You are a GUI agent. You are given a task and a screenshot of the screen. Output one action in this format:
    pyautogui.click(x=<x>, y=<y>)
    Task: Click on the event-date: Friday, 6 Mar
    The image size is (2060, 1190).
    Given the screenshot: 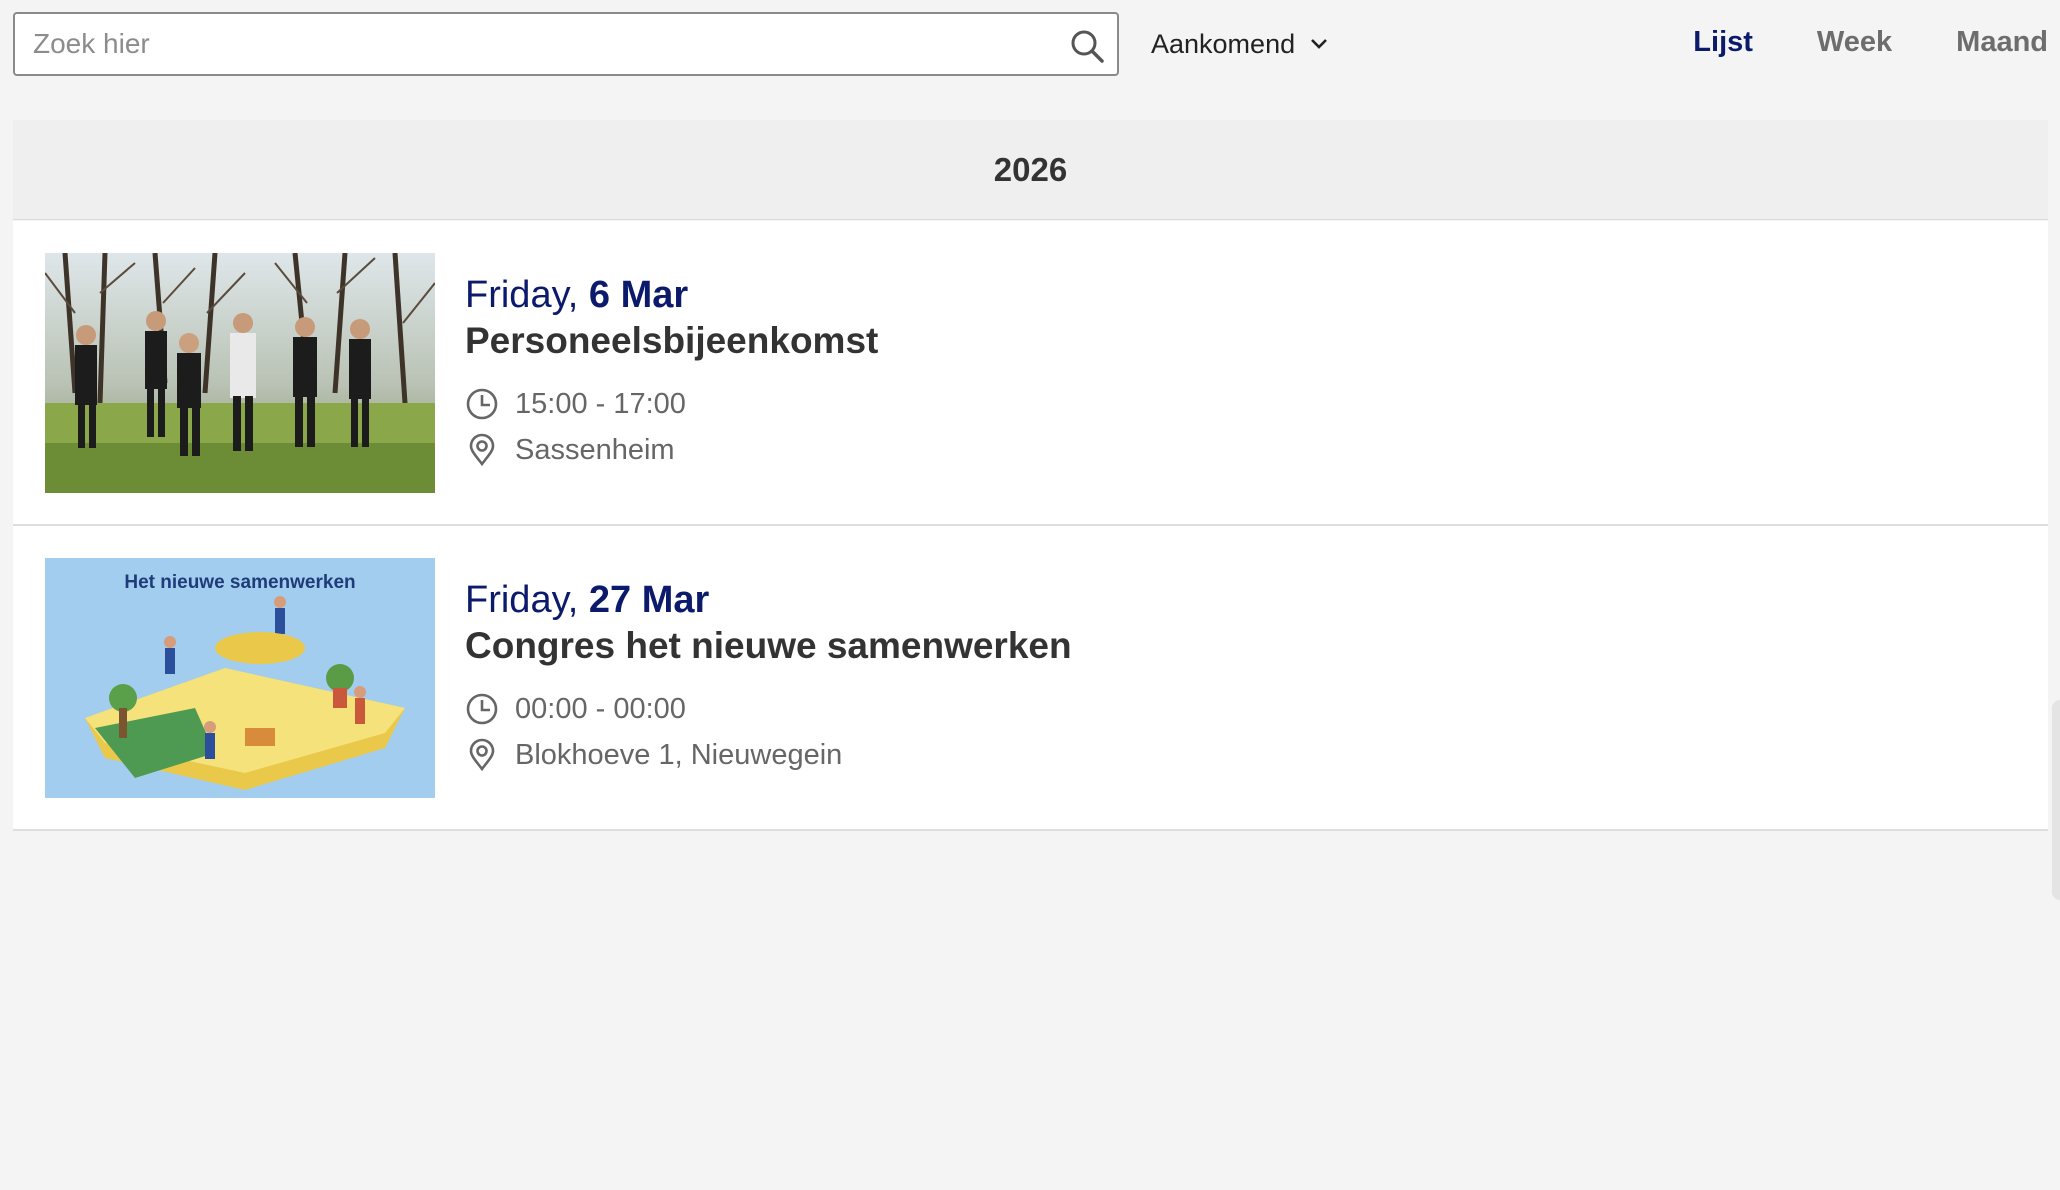 What is the action you would take?
    pyautogui.click(x=671, y=295)
    